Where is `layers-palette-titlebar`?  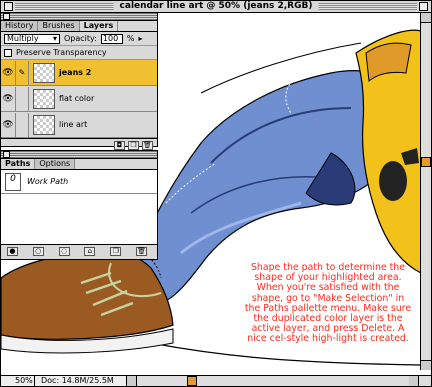
layers-palette-titlebar is located at coordinates (79, 17).